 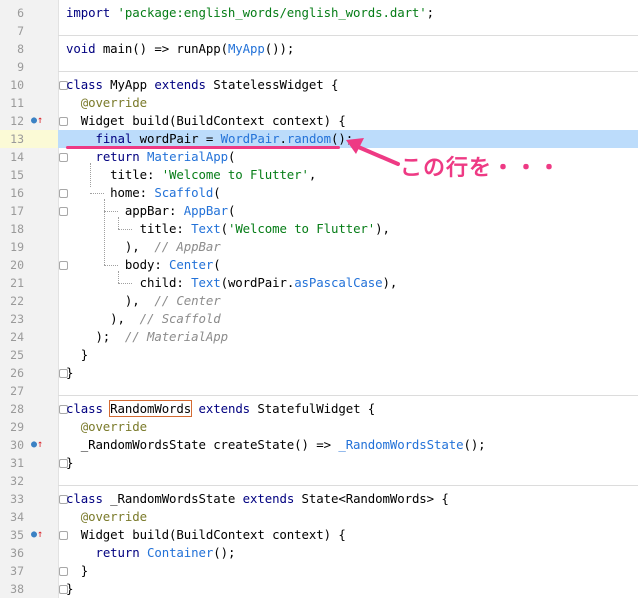 I want to click on code-text: return MaterialApp(, so click(x=150, y=157).